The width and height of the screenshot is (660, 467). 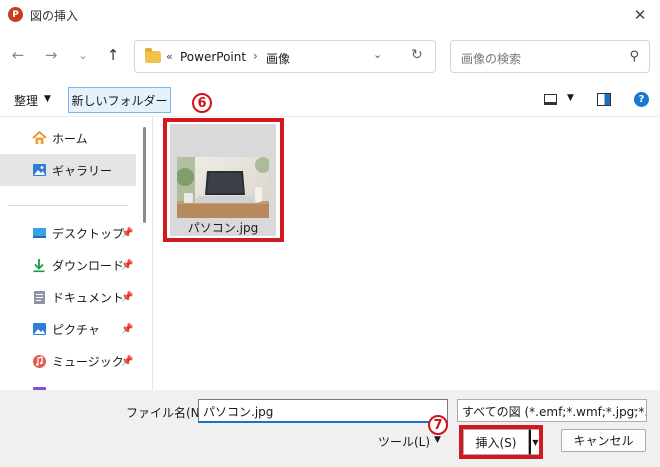 I want to click on search-input: 画像の検索 ⚲, so click(x=550, y=56).